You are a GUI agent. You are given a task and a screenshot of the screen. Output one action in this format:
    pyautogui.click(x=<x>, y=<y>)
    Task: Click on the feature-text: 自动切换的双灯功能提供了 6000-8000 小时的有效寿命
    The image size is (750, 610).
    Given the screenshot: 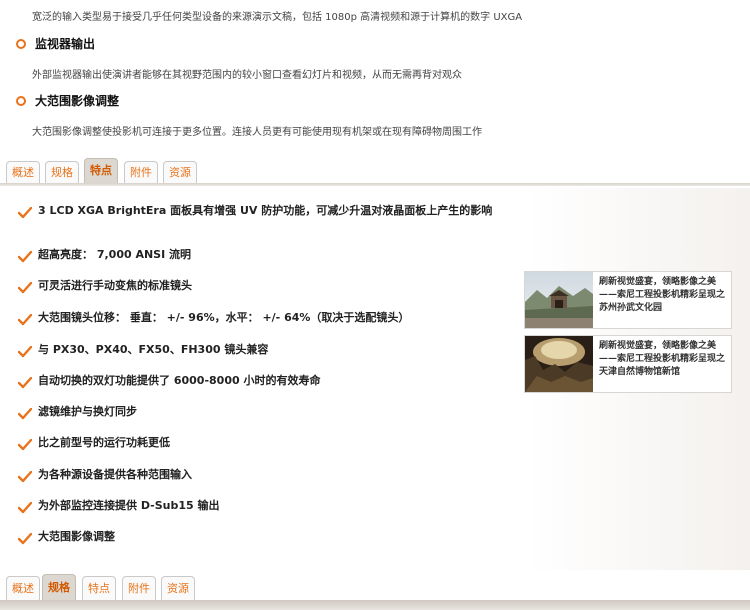 What is the action you would take?
    pyautogui.click(x=179, y=380)
    